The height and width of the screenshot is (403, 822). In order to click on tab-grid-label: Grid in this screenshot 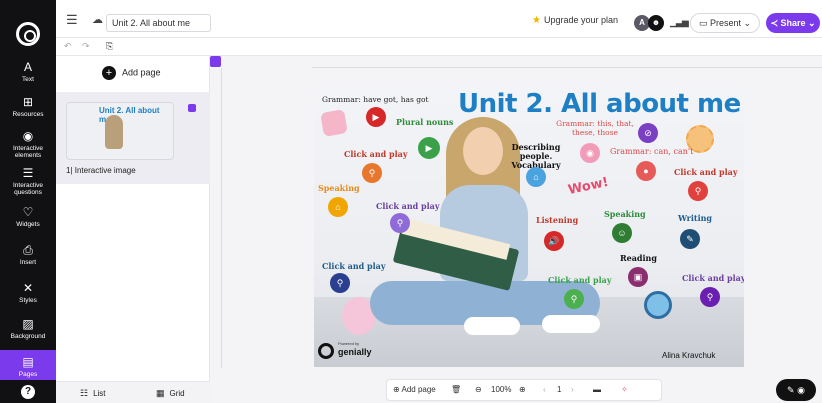, I will do `click(177, 393)`.